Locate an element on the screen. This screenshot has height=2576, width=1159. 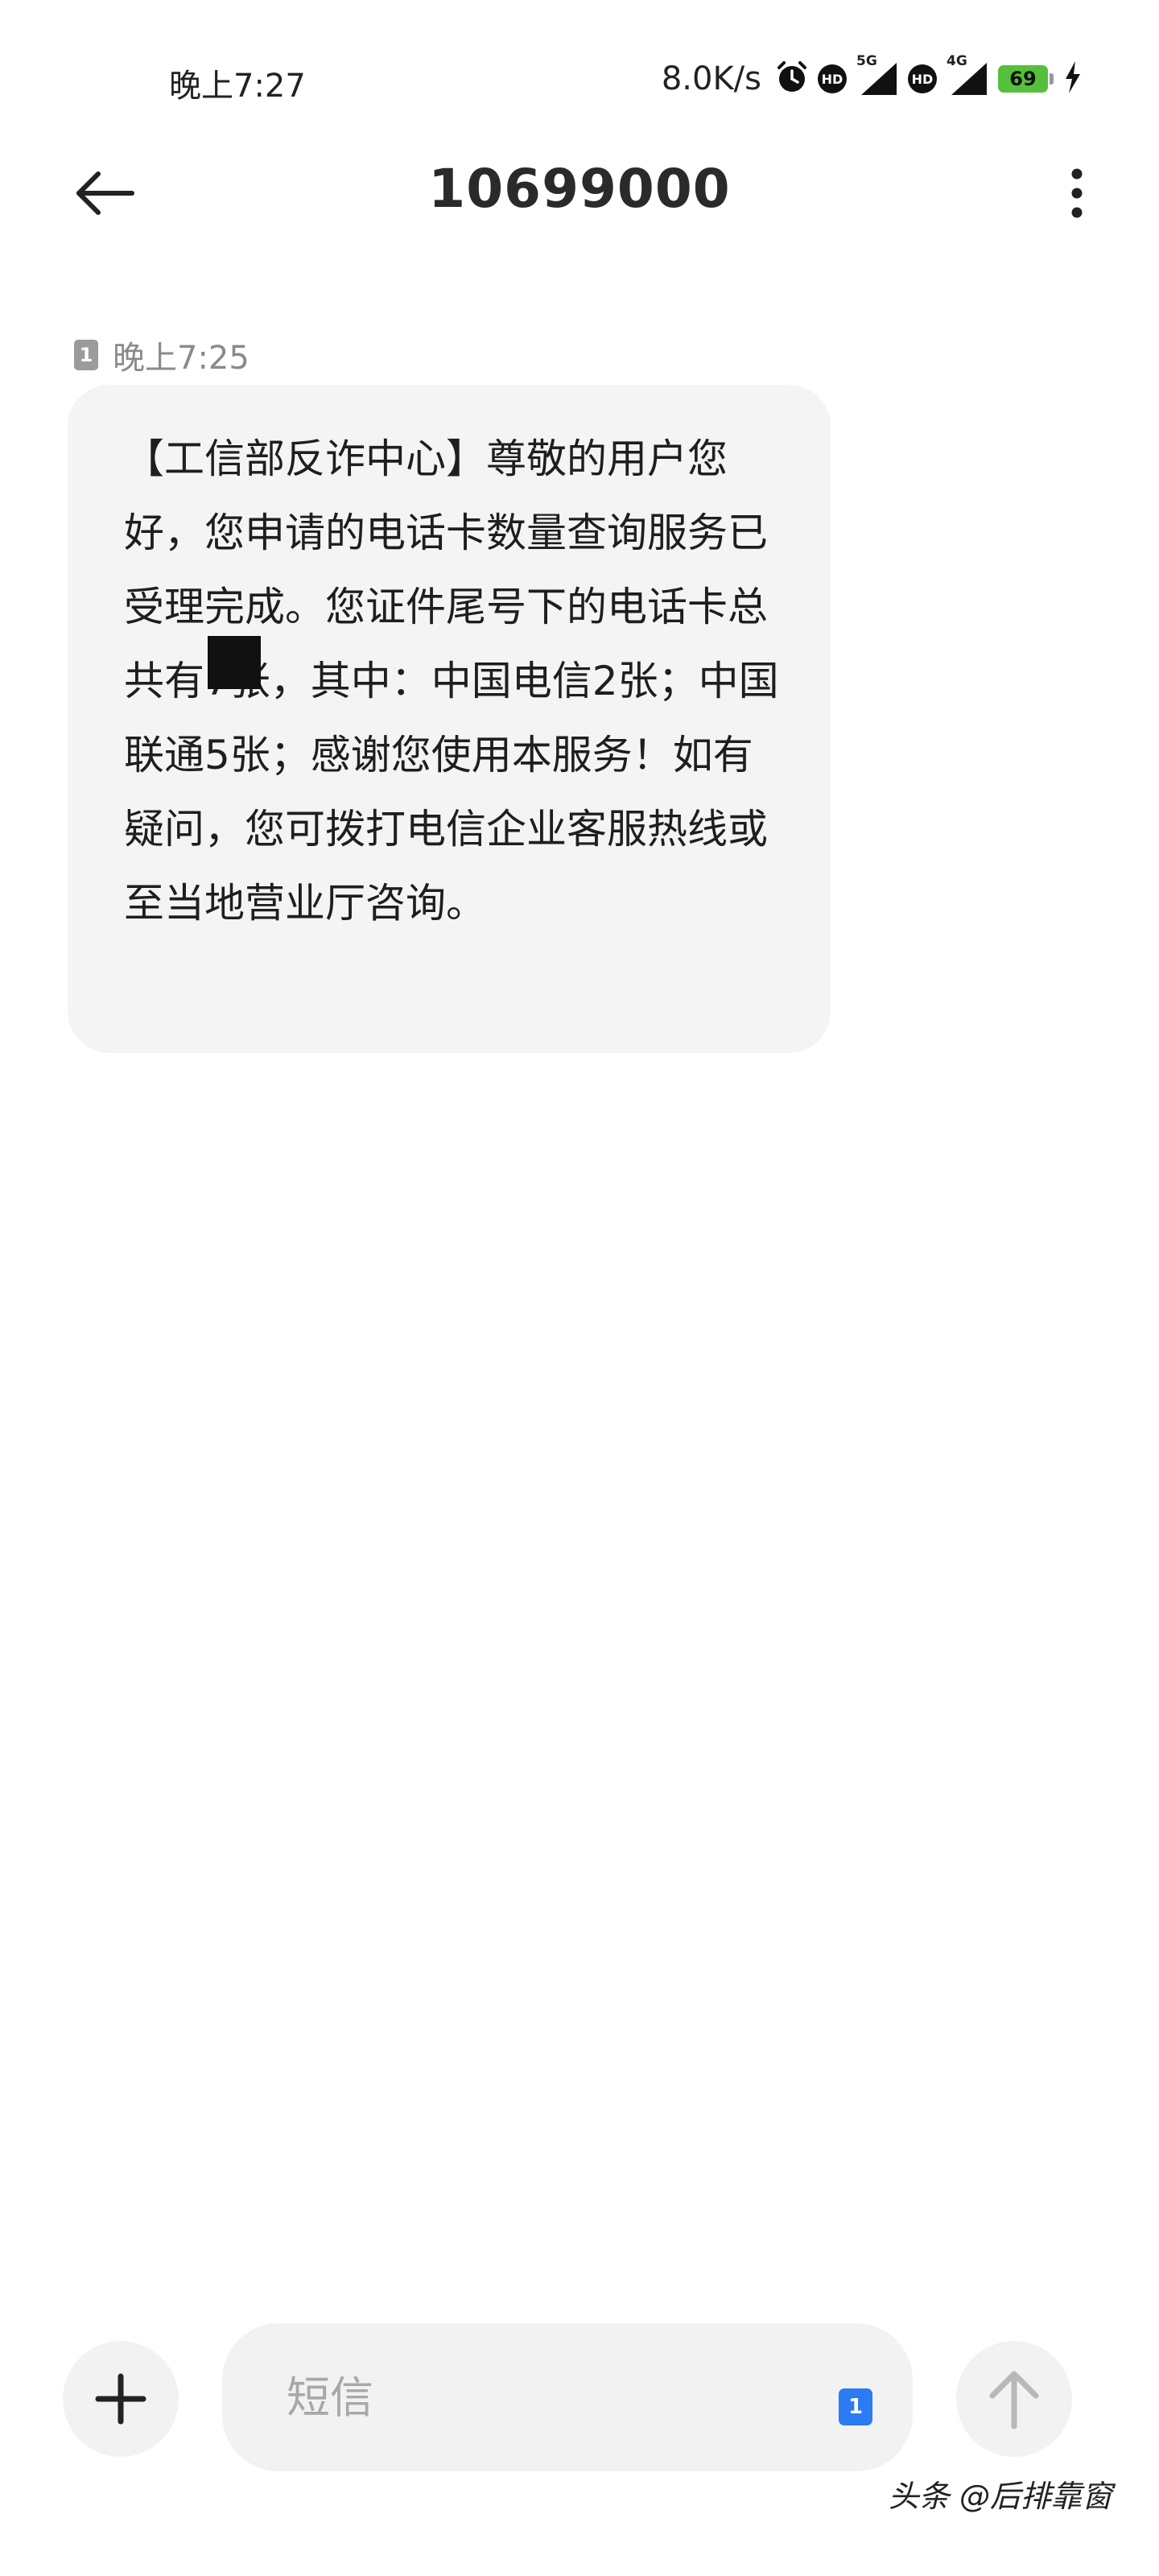
more-vertical-icon is located at coordinates (1077, 193).